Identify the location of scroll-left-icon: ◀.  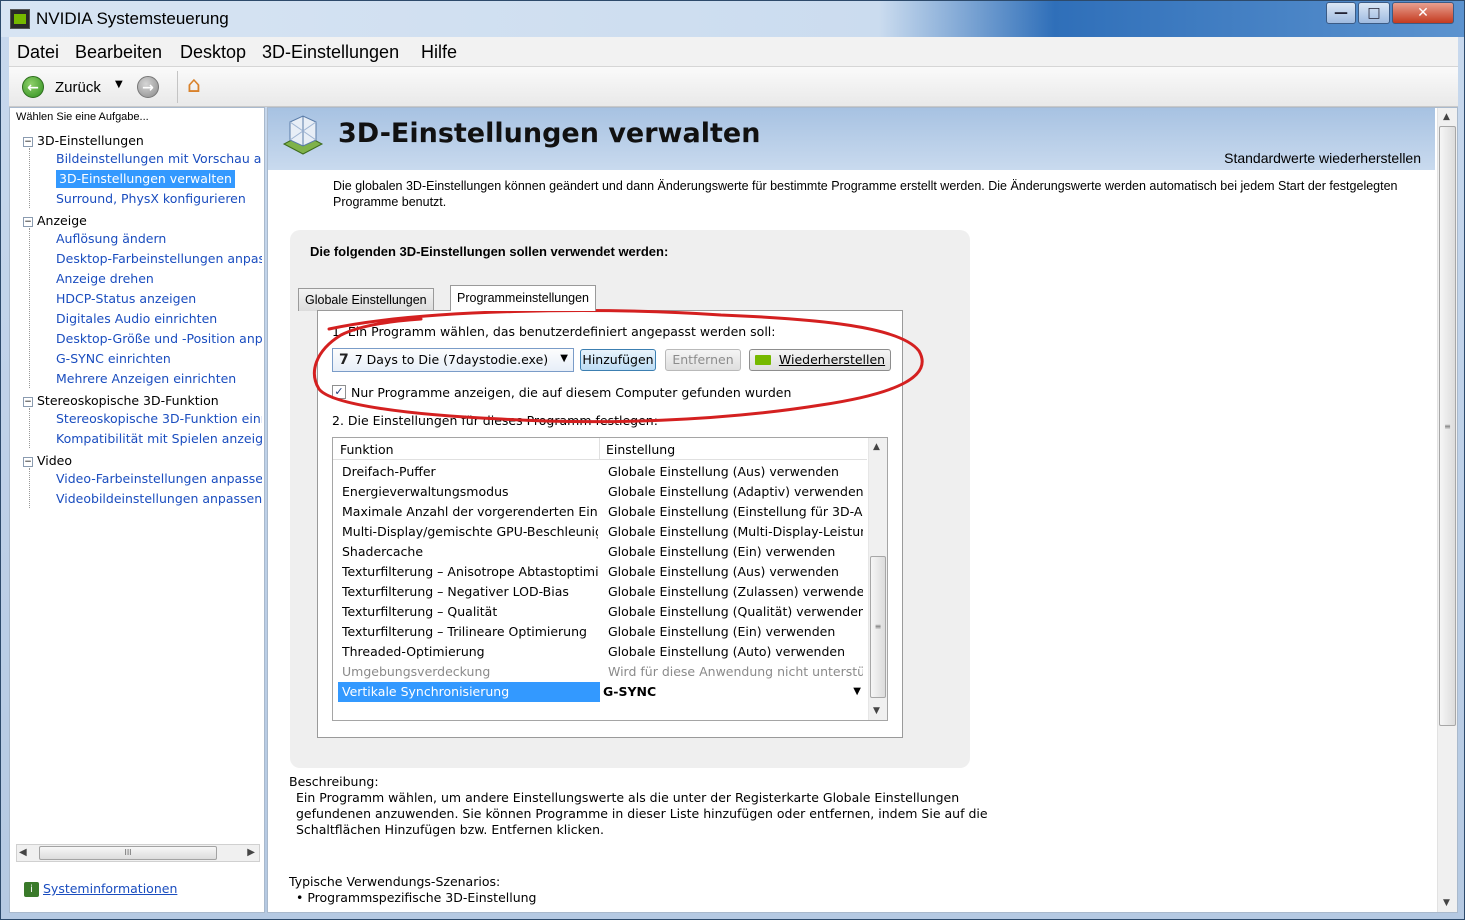
(23, 852).